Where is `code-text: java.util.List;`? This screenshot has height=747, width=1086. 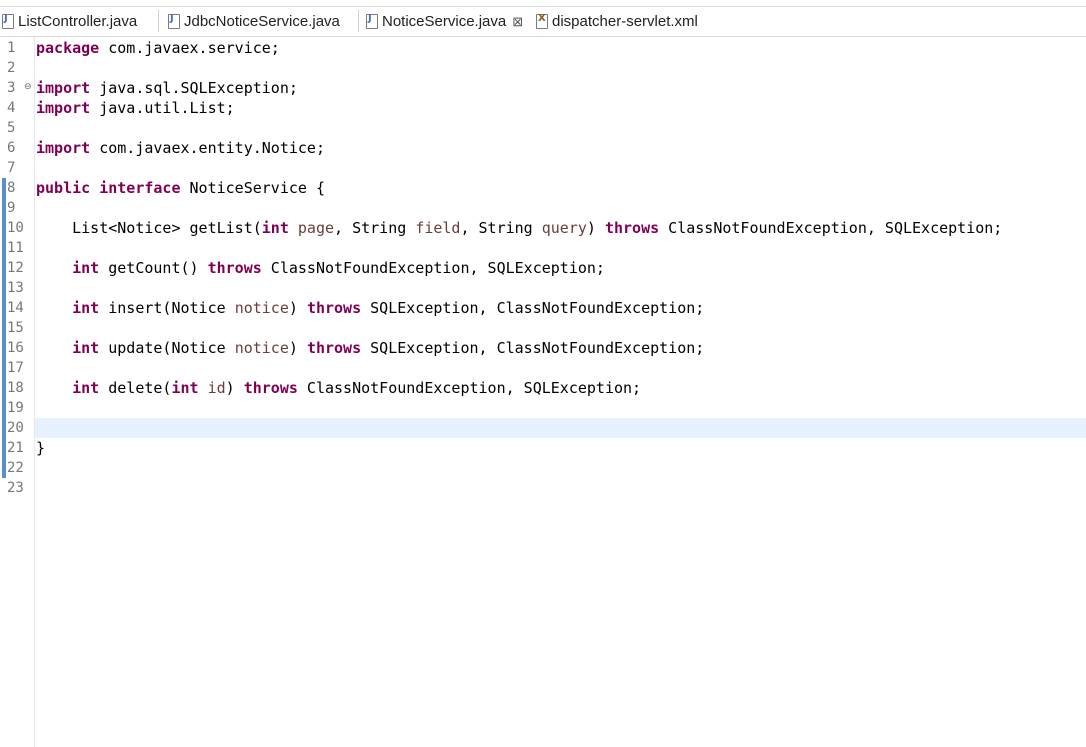 code-text: java.util.List; is located at coordinates (162, 108).